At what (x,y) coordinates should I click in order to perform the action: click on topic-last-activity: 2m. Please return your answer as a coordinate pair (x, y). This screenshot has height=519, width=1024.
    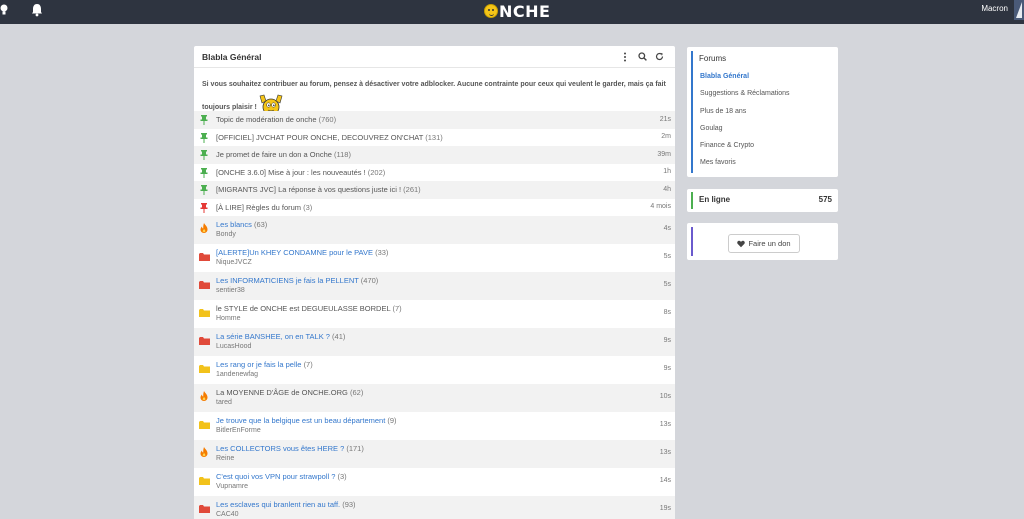
    Looking at the image, I should click on (666, 136).